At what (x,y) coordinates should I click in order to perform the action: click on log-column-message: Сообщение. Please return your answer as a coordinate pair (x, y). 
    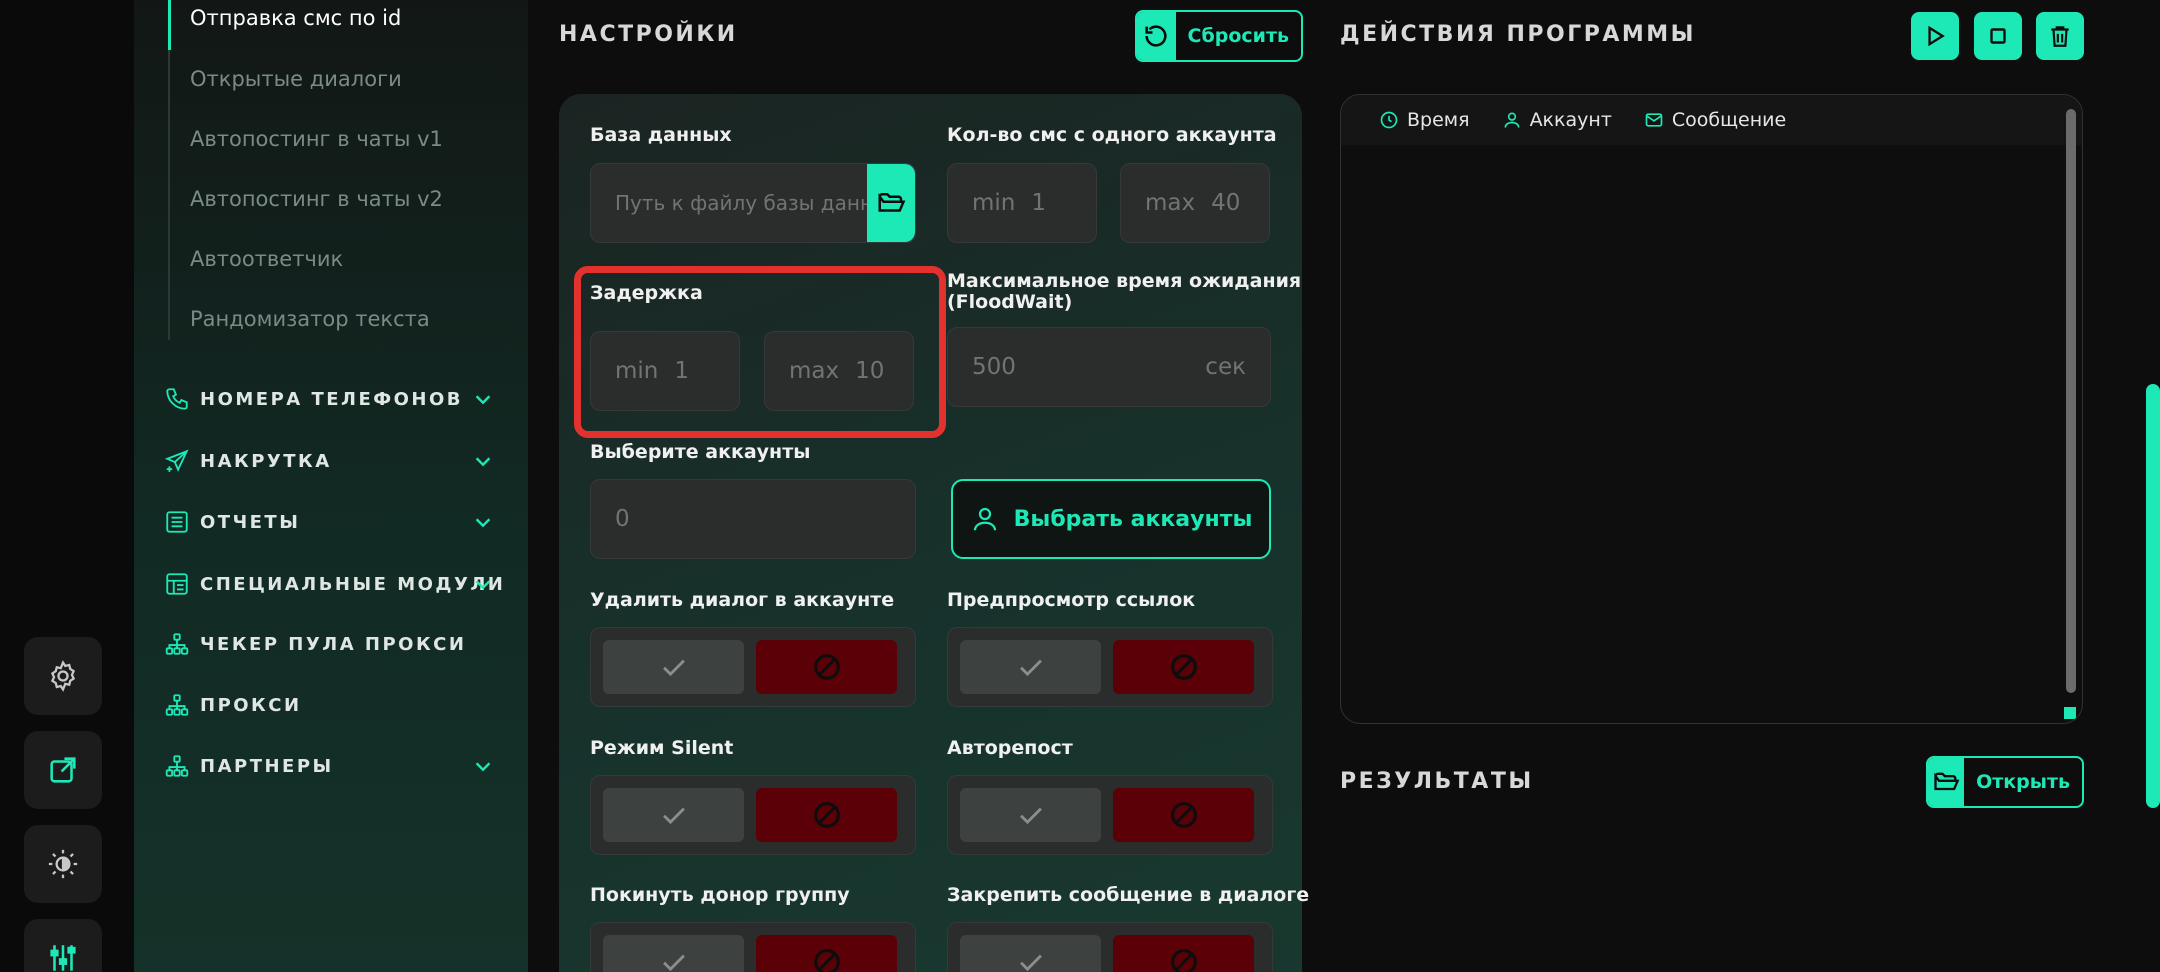
    Looking at the image, I should click on (1715, 120).